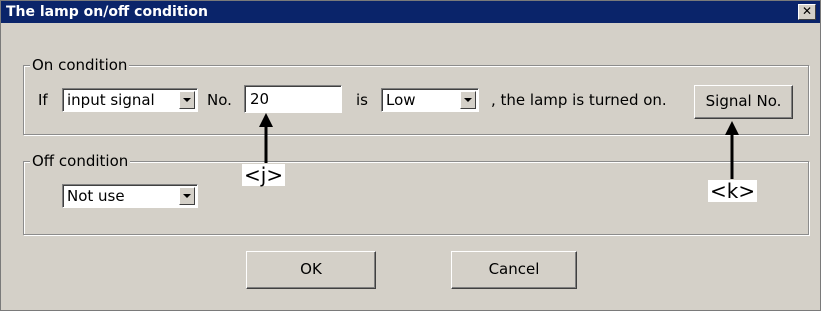  What do you see at coordinates (499, 146) in the screenshot?
I see `annotation-arrows` at bounding box center [499, 146].